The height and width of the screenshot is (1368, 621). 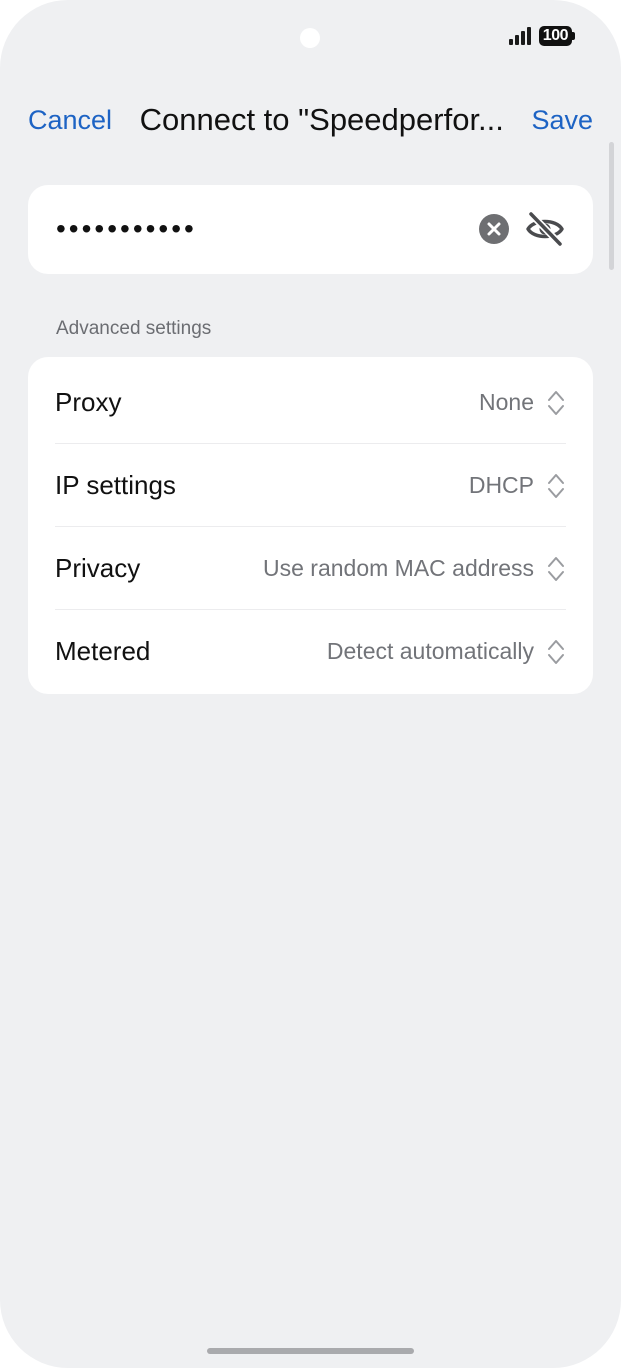 What do you see at coordinates (310, 229) in the screenshot?
I see `password-field: •••••••••••` at bounding box center [310, 229].